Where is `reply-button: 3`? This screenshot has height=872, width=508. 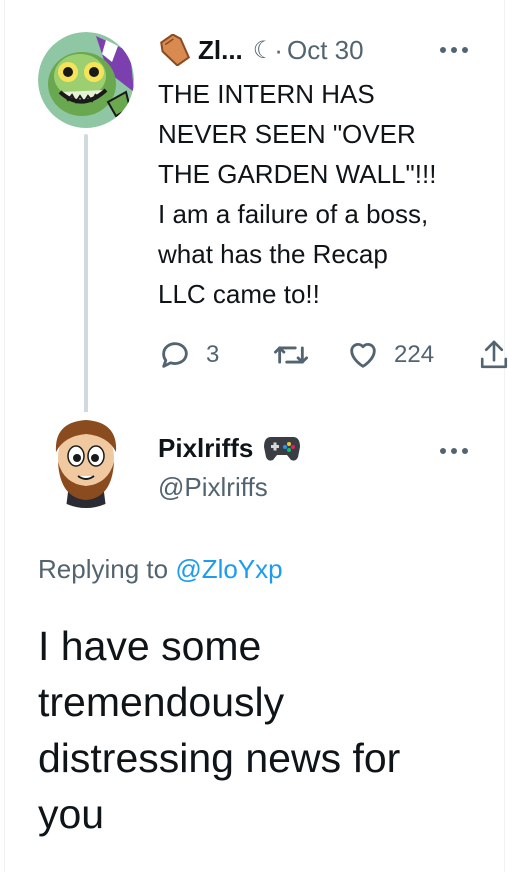 reply-button: 3 is located at coordinates (188, 355).